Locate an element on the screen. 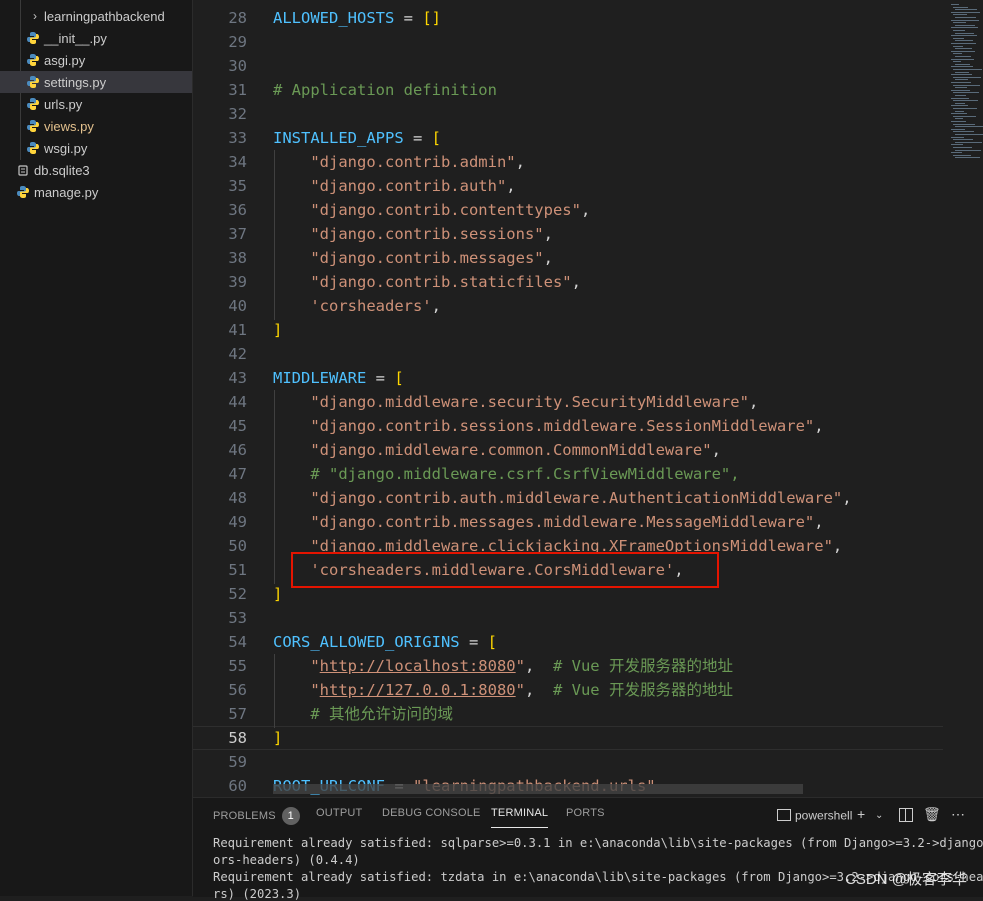  python-icon is located at coordinates (33, 60).